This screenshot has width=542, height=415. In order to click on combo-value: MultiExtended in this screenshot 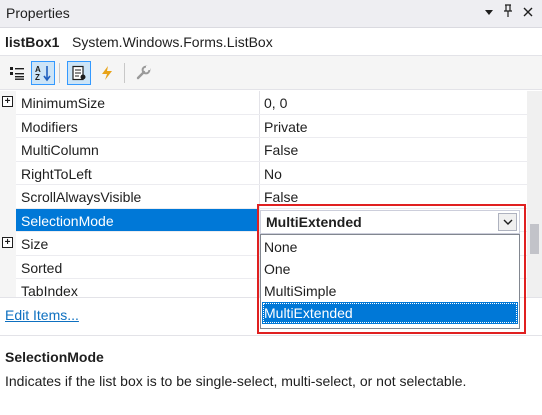, I will do `click(314, 222)`.